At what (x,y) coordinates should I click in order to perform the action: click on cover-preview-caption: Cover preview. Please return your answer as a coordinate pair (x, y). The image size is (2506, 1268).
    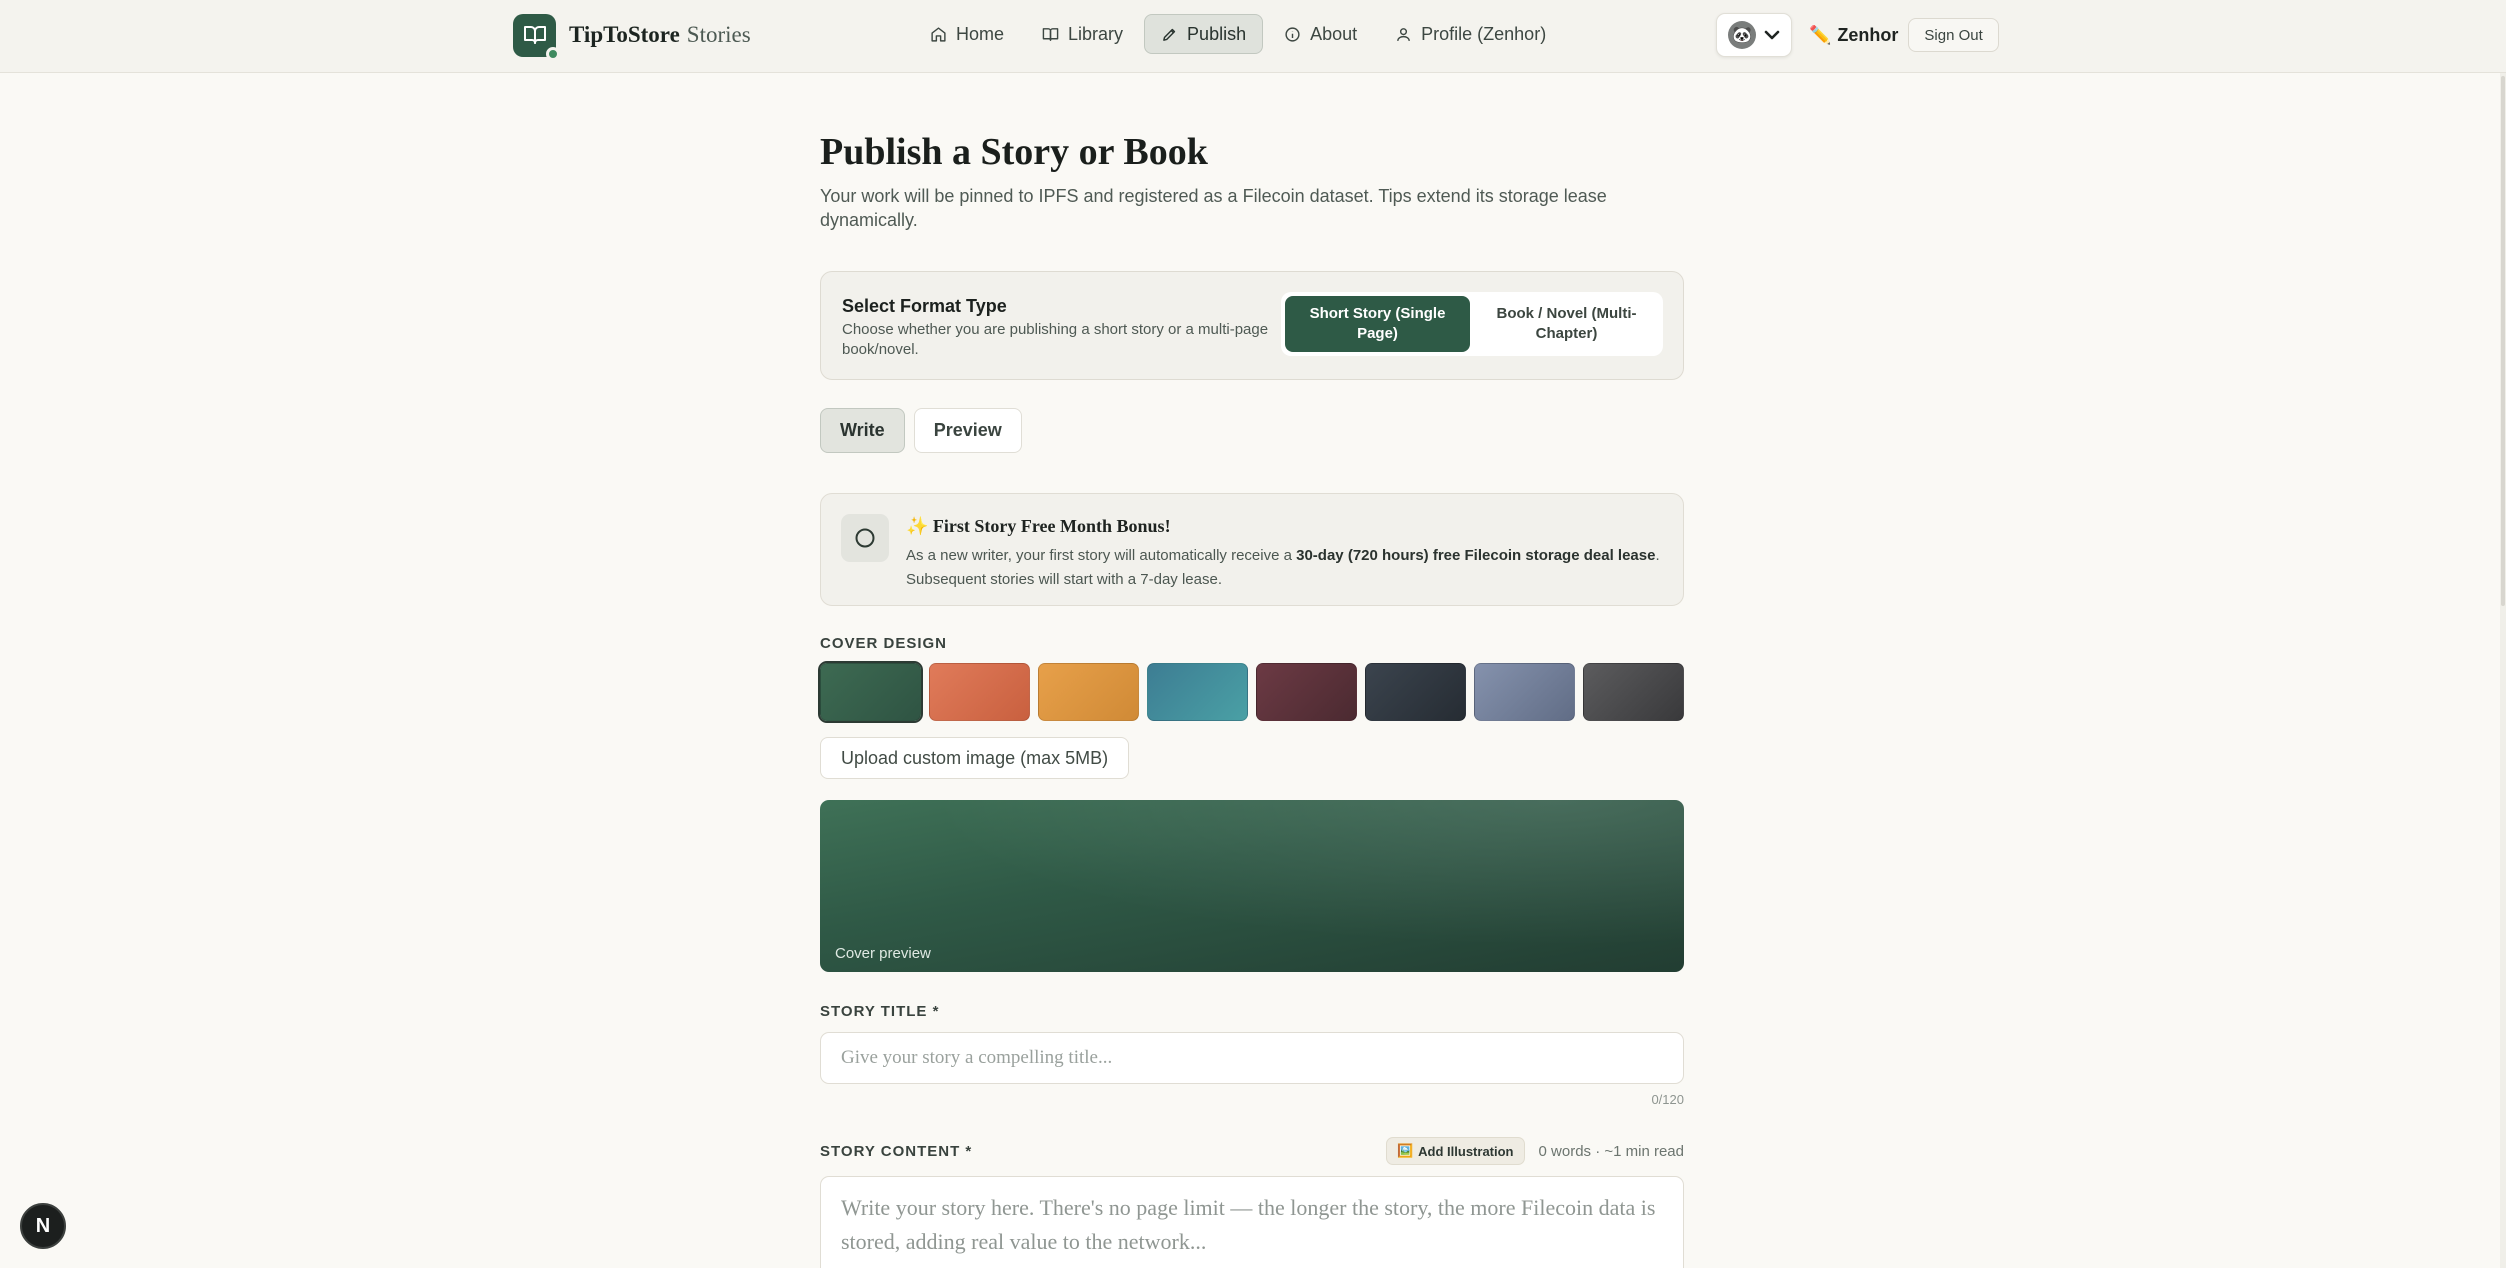
    Looking at the image, I should click on (883, 953).